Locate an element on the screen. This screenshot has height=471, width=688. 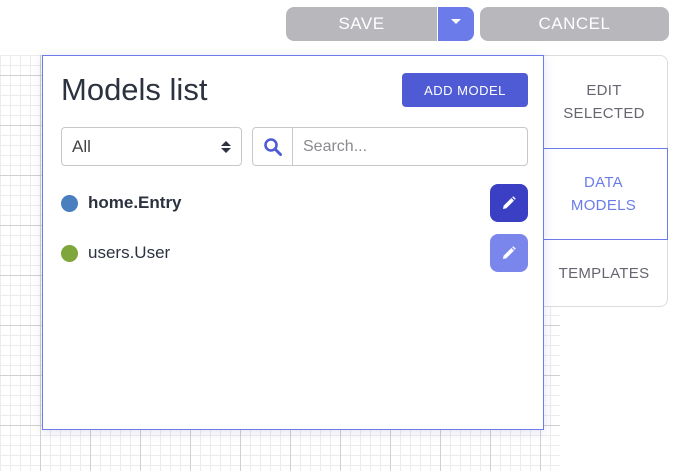
model-filter-select: All is located at coordinates (151, 146).